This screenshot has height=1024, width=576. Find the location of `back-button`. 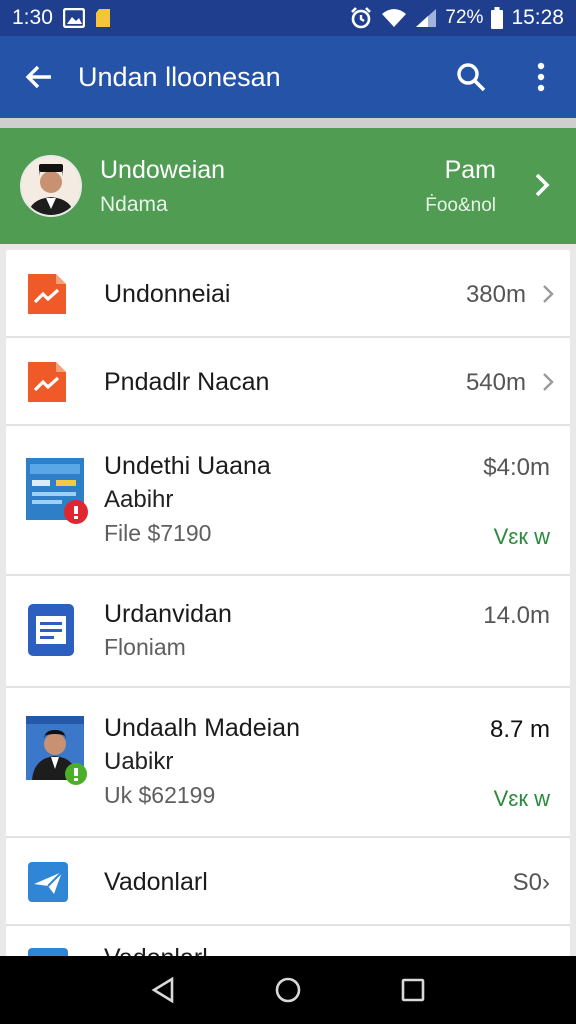

back-button is located at coordinates (39, 77).